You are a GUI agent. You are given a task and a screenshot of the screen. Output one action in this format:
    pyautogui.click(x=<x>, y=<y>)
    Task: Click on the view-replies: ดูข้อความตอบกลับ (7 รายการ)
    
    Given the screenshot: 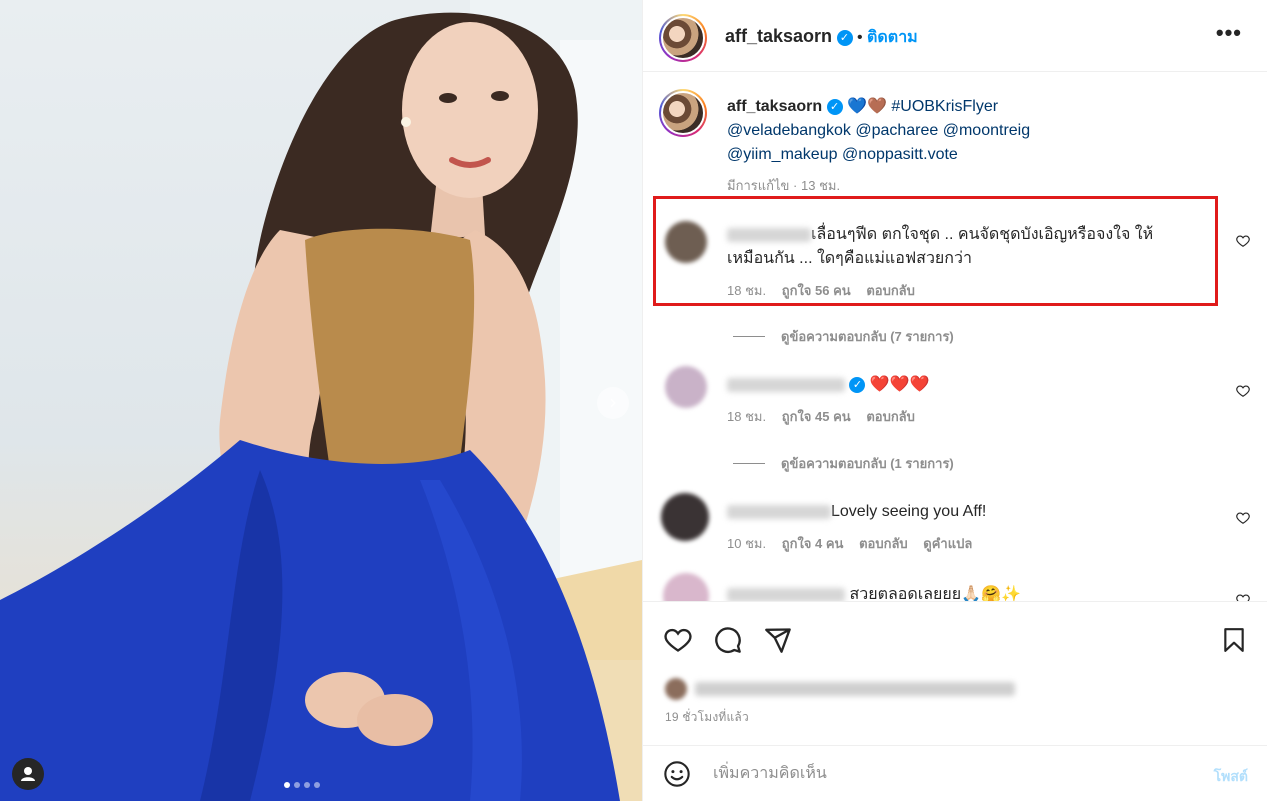 What is the action you would take?
    pyautogui.click(x=843, y=336)
    